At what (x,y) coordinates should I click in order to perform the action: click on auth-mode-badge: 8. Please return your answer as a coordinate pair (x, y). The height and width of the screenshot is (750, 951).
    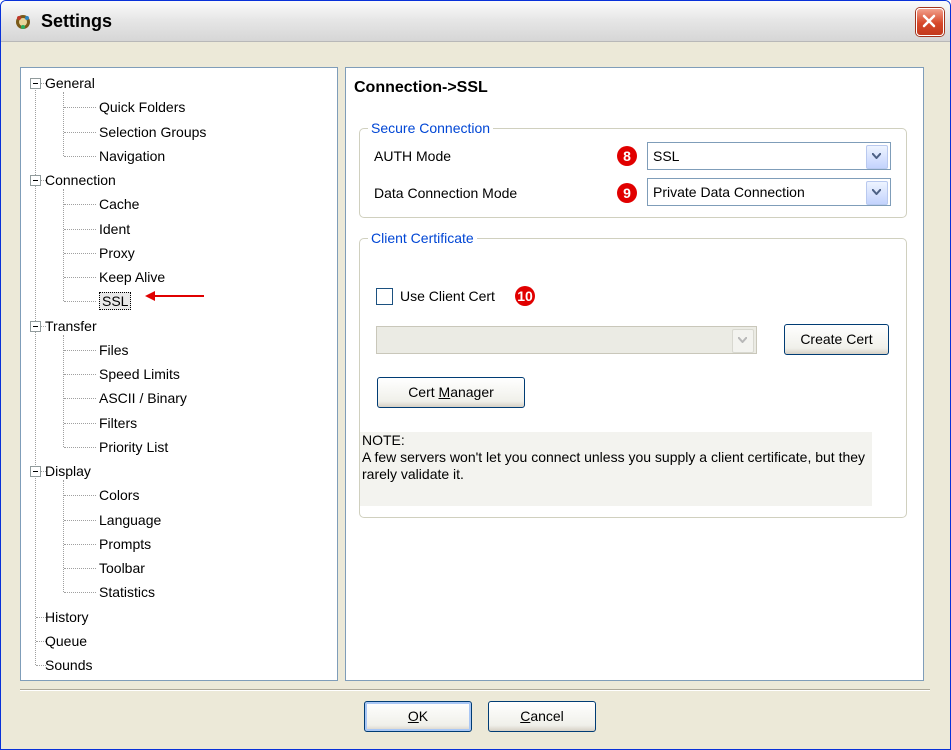
    Looking at the image, I should click on (627, 156).